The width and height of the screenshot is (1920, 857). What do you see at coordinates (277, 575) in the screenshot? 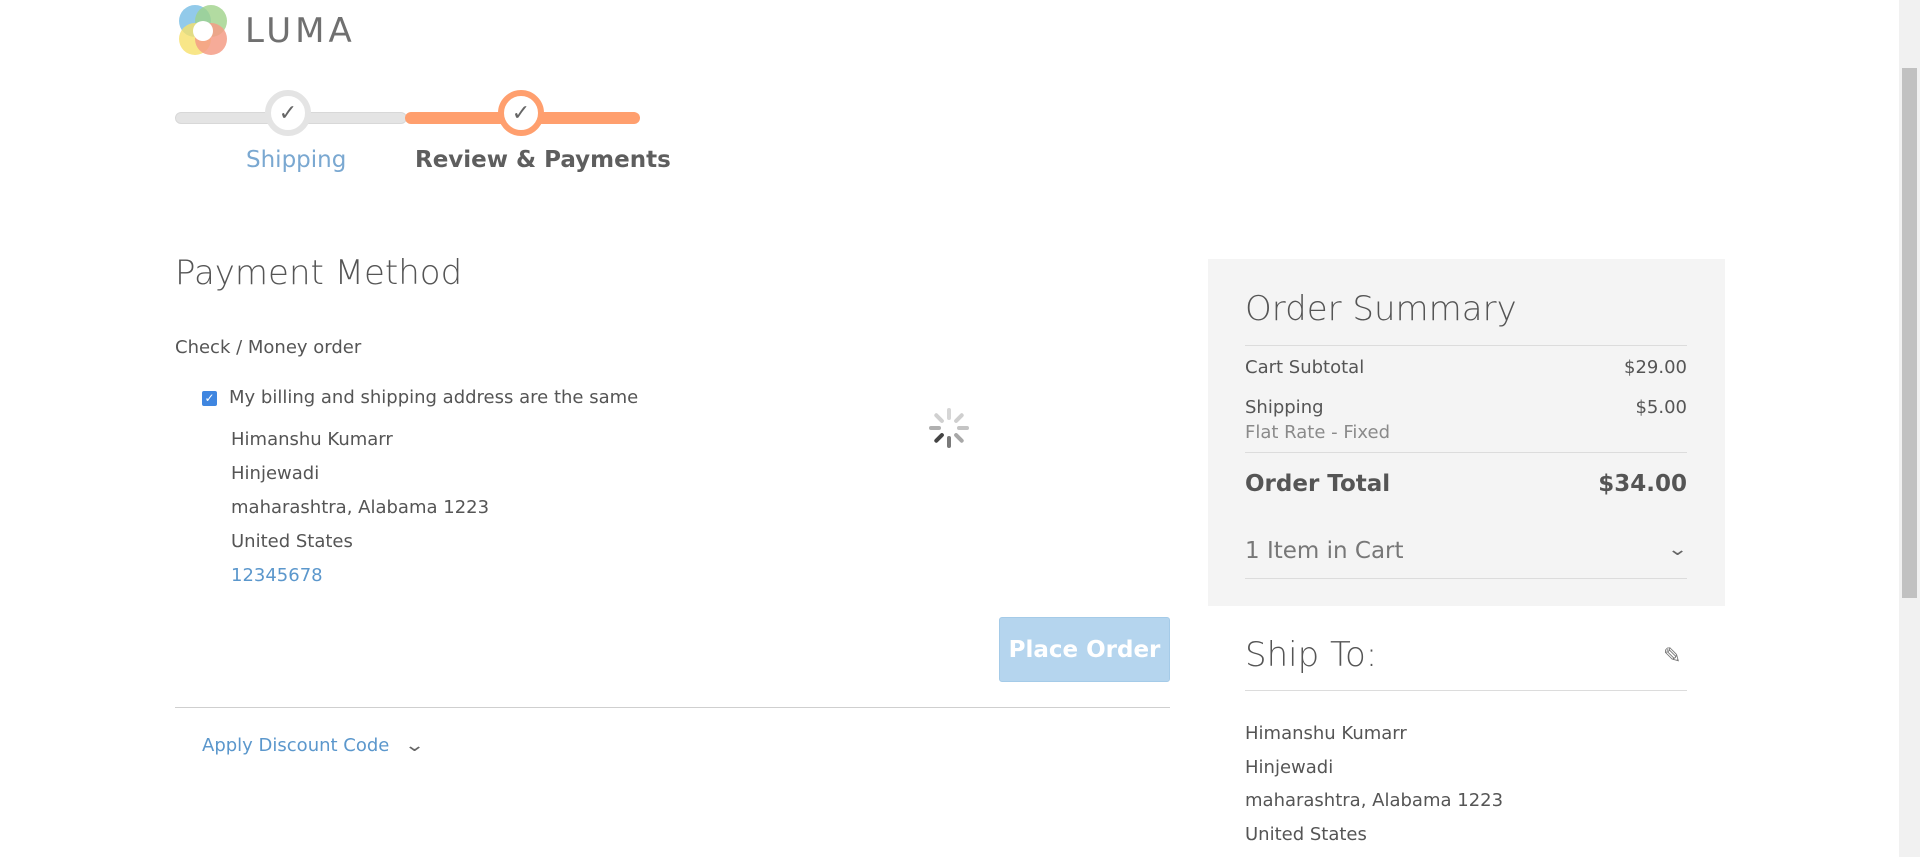
I see `billing-phone-link: 12345678` at bounding box center [277, 575].